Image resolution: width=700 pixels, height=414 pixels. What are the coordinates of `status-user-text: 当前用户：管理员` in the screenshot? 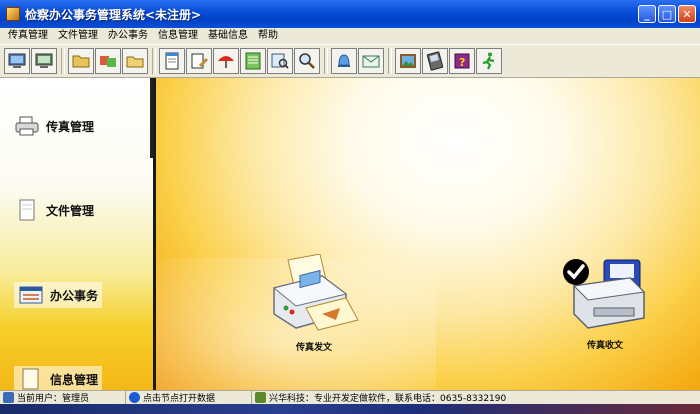 It's located at (53, 399).